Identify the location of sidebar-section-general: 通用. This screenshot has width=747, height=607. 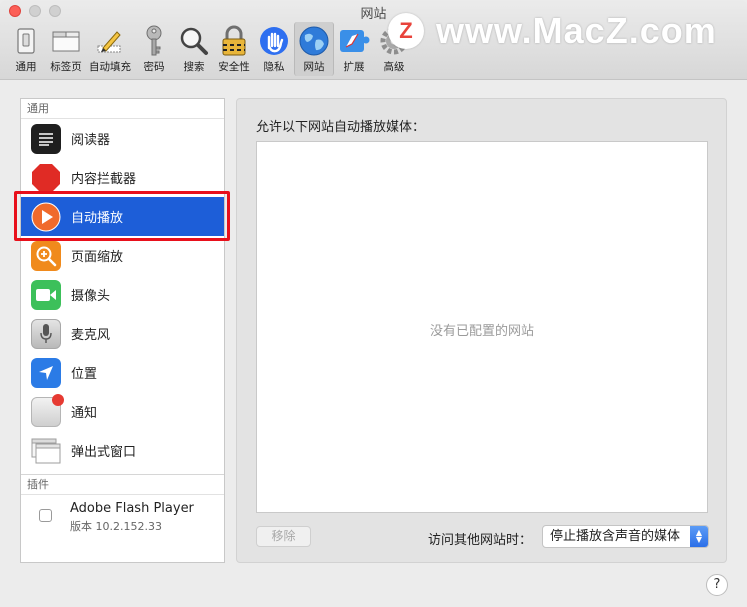
(122, 109).